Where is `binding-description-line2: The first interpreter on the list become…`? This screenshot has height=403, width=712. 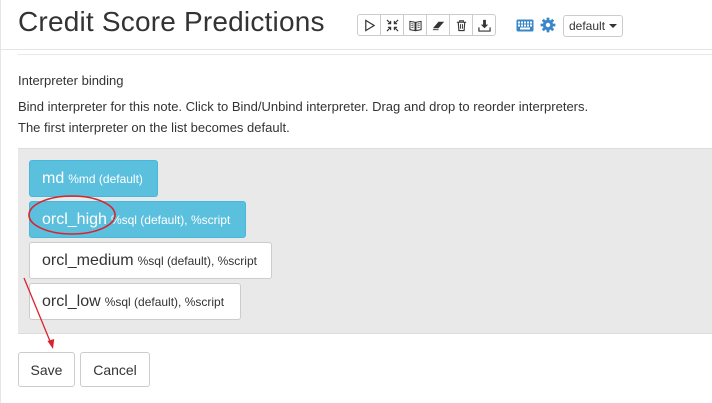 binding-description-line2: The first interpreter on the list become… is located at coordinates (154, 127).